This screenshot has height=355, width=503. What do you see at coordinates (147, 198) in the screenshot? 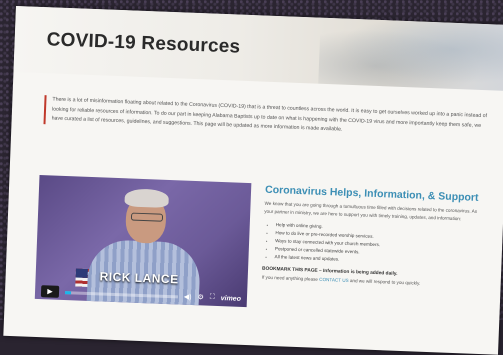
I see `speaker-hair` at bounding box center [147, 198].